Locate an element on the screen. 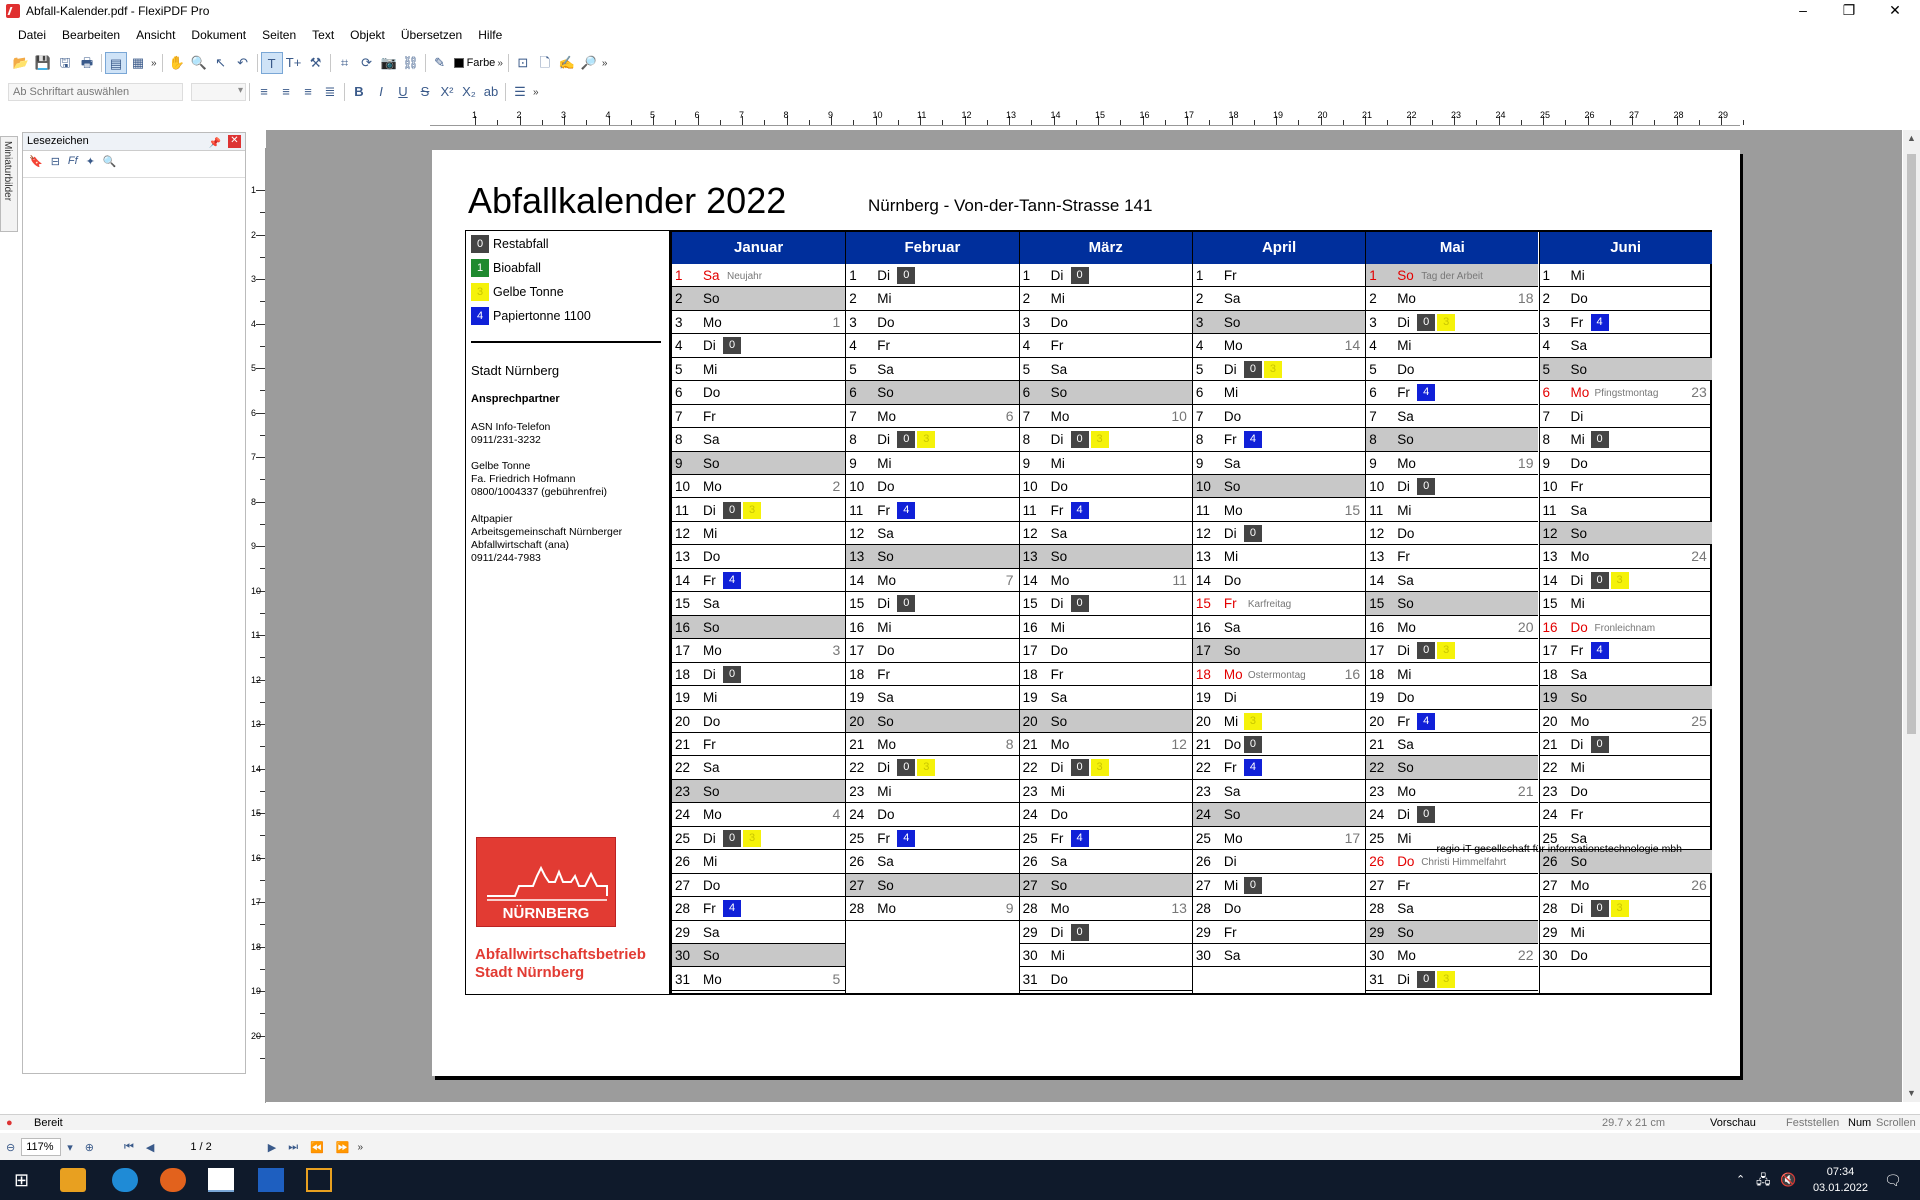  zoom-icon: 🔍 is located at coordinates (199, 63).